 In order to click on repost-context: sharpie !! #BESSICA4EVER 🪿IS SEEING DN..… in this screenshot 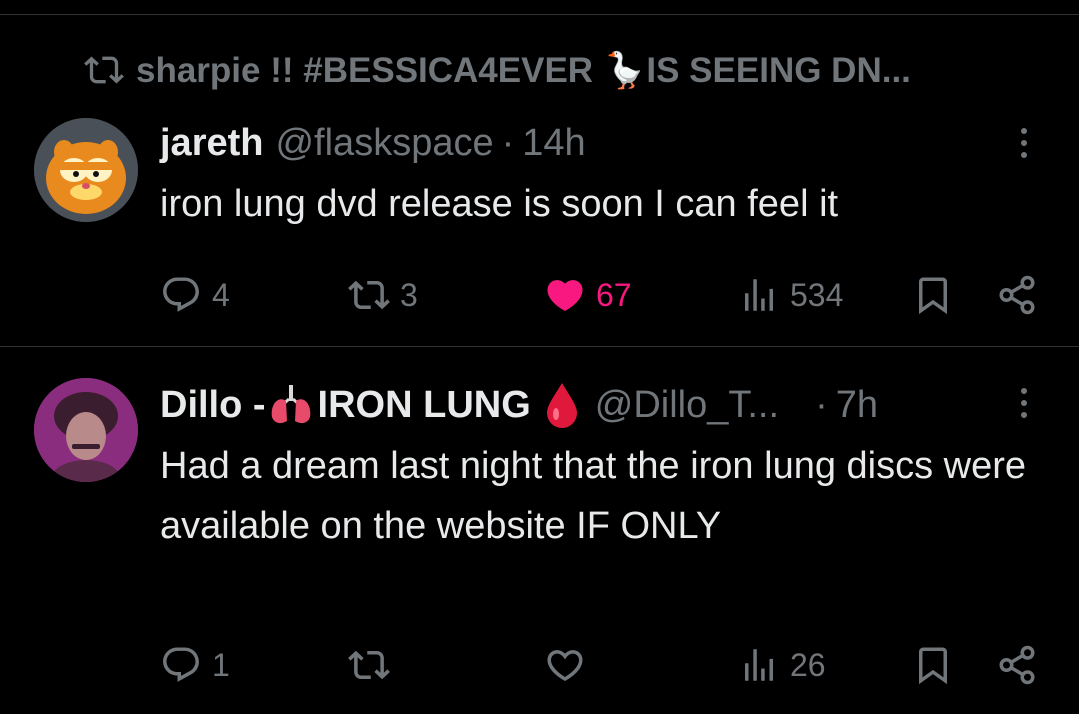, I will do `click(497, 70)`.